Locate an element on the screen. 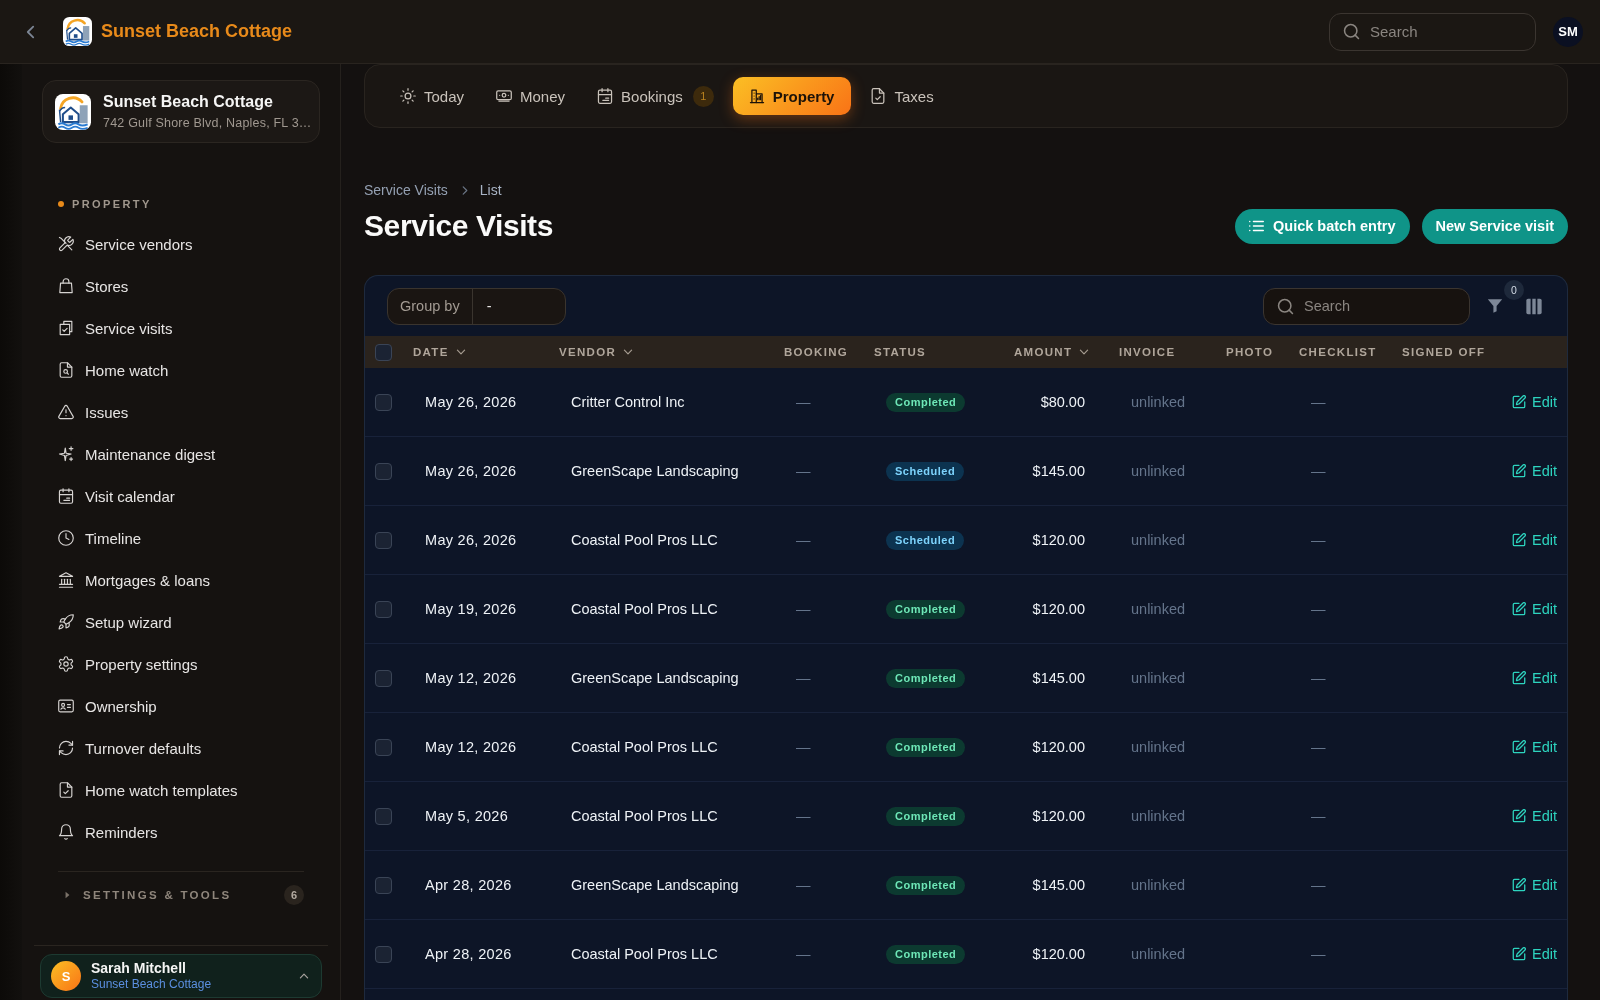  sidebar-item: Setup wizard is located at coordinates (181, 622).